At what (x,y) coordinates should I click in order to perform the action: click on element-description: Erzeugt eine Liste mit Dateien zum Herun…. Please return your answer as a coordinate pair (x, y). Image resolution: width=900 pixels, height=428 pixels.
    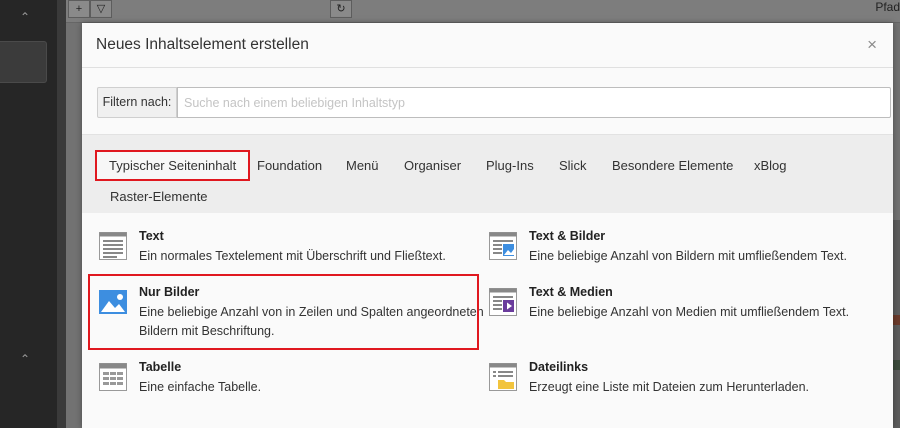
    Looking at the image, I should click on (669, 387).